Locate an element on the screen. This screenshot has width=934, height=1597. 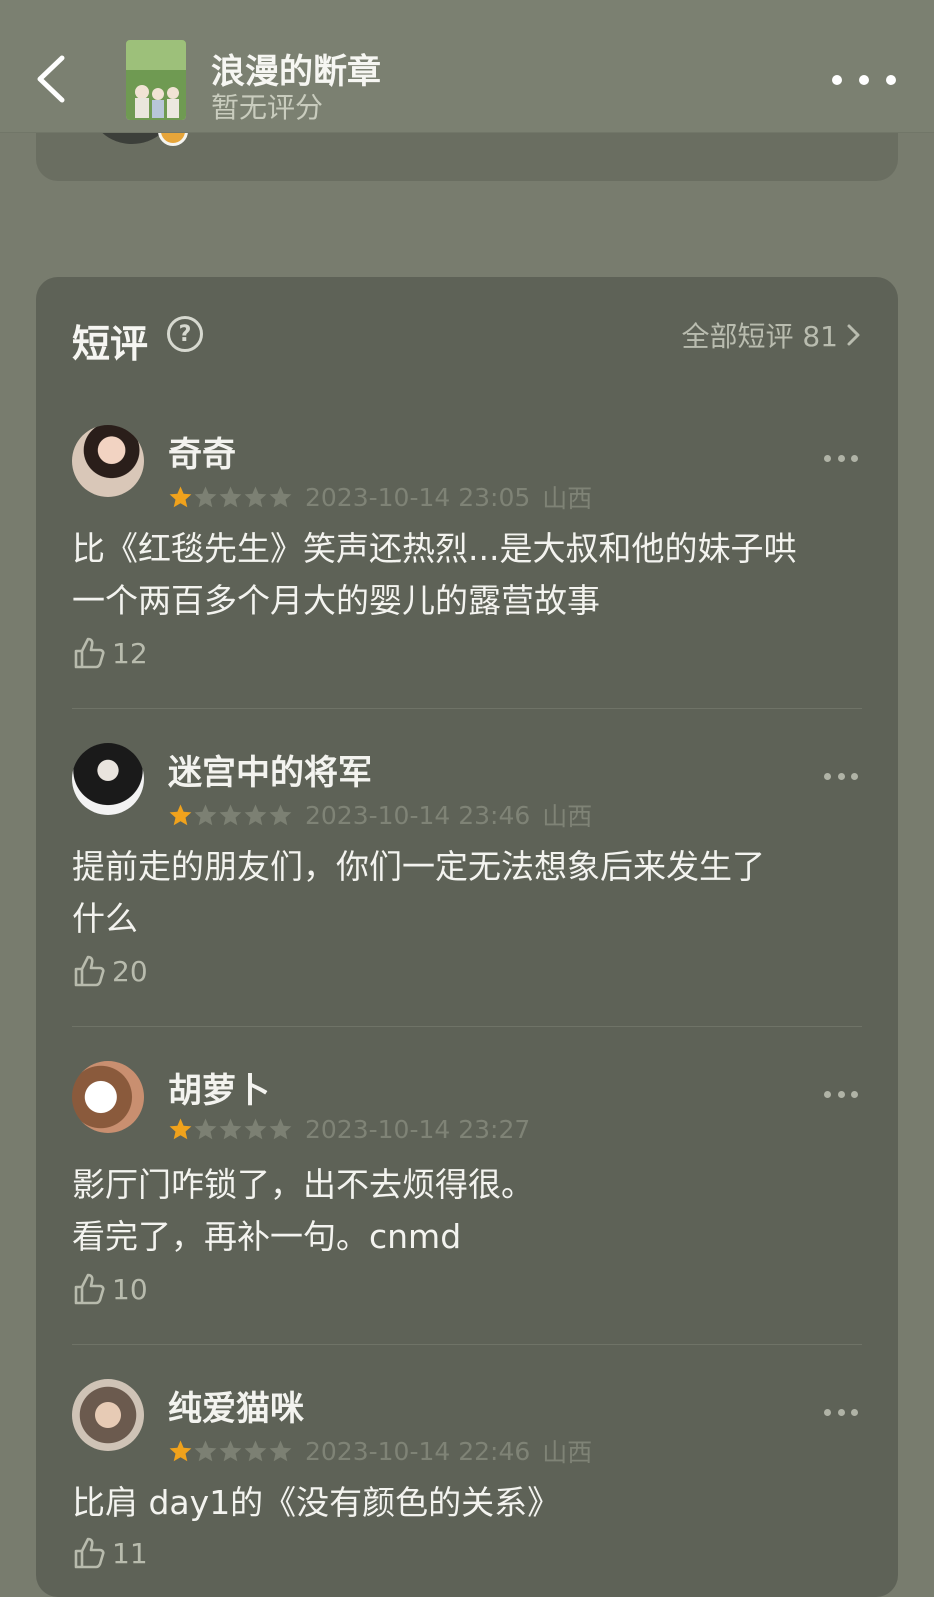
like-button: 10 is located at coordinates (110, 1289).